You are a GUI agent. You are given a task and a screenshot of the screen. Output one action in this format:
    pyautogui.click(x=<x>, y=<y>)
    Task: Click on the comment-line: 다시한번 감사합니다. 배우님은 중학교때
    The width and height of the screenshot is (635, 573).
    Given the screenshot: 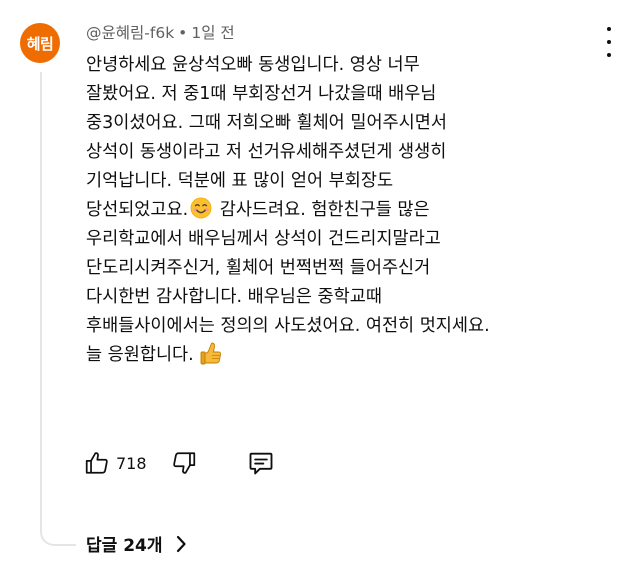 What is the action you would take?
    pyautogui.click(x=234, y=297)
    